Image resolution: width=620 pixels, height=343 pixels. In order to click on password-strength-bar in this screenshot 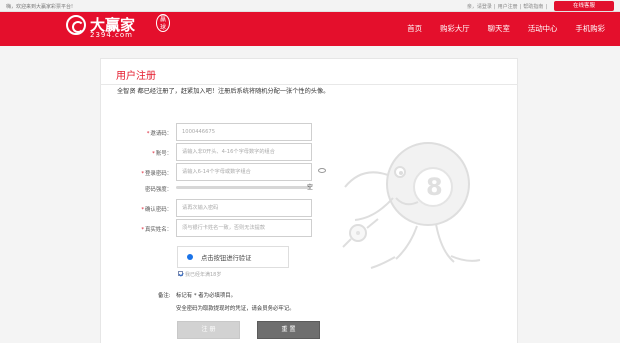, I will do `click(243, 187)`.